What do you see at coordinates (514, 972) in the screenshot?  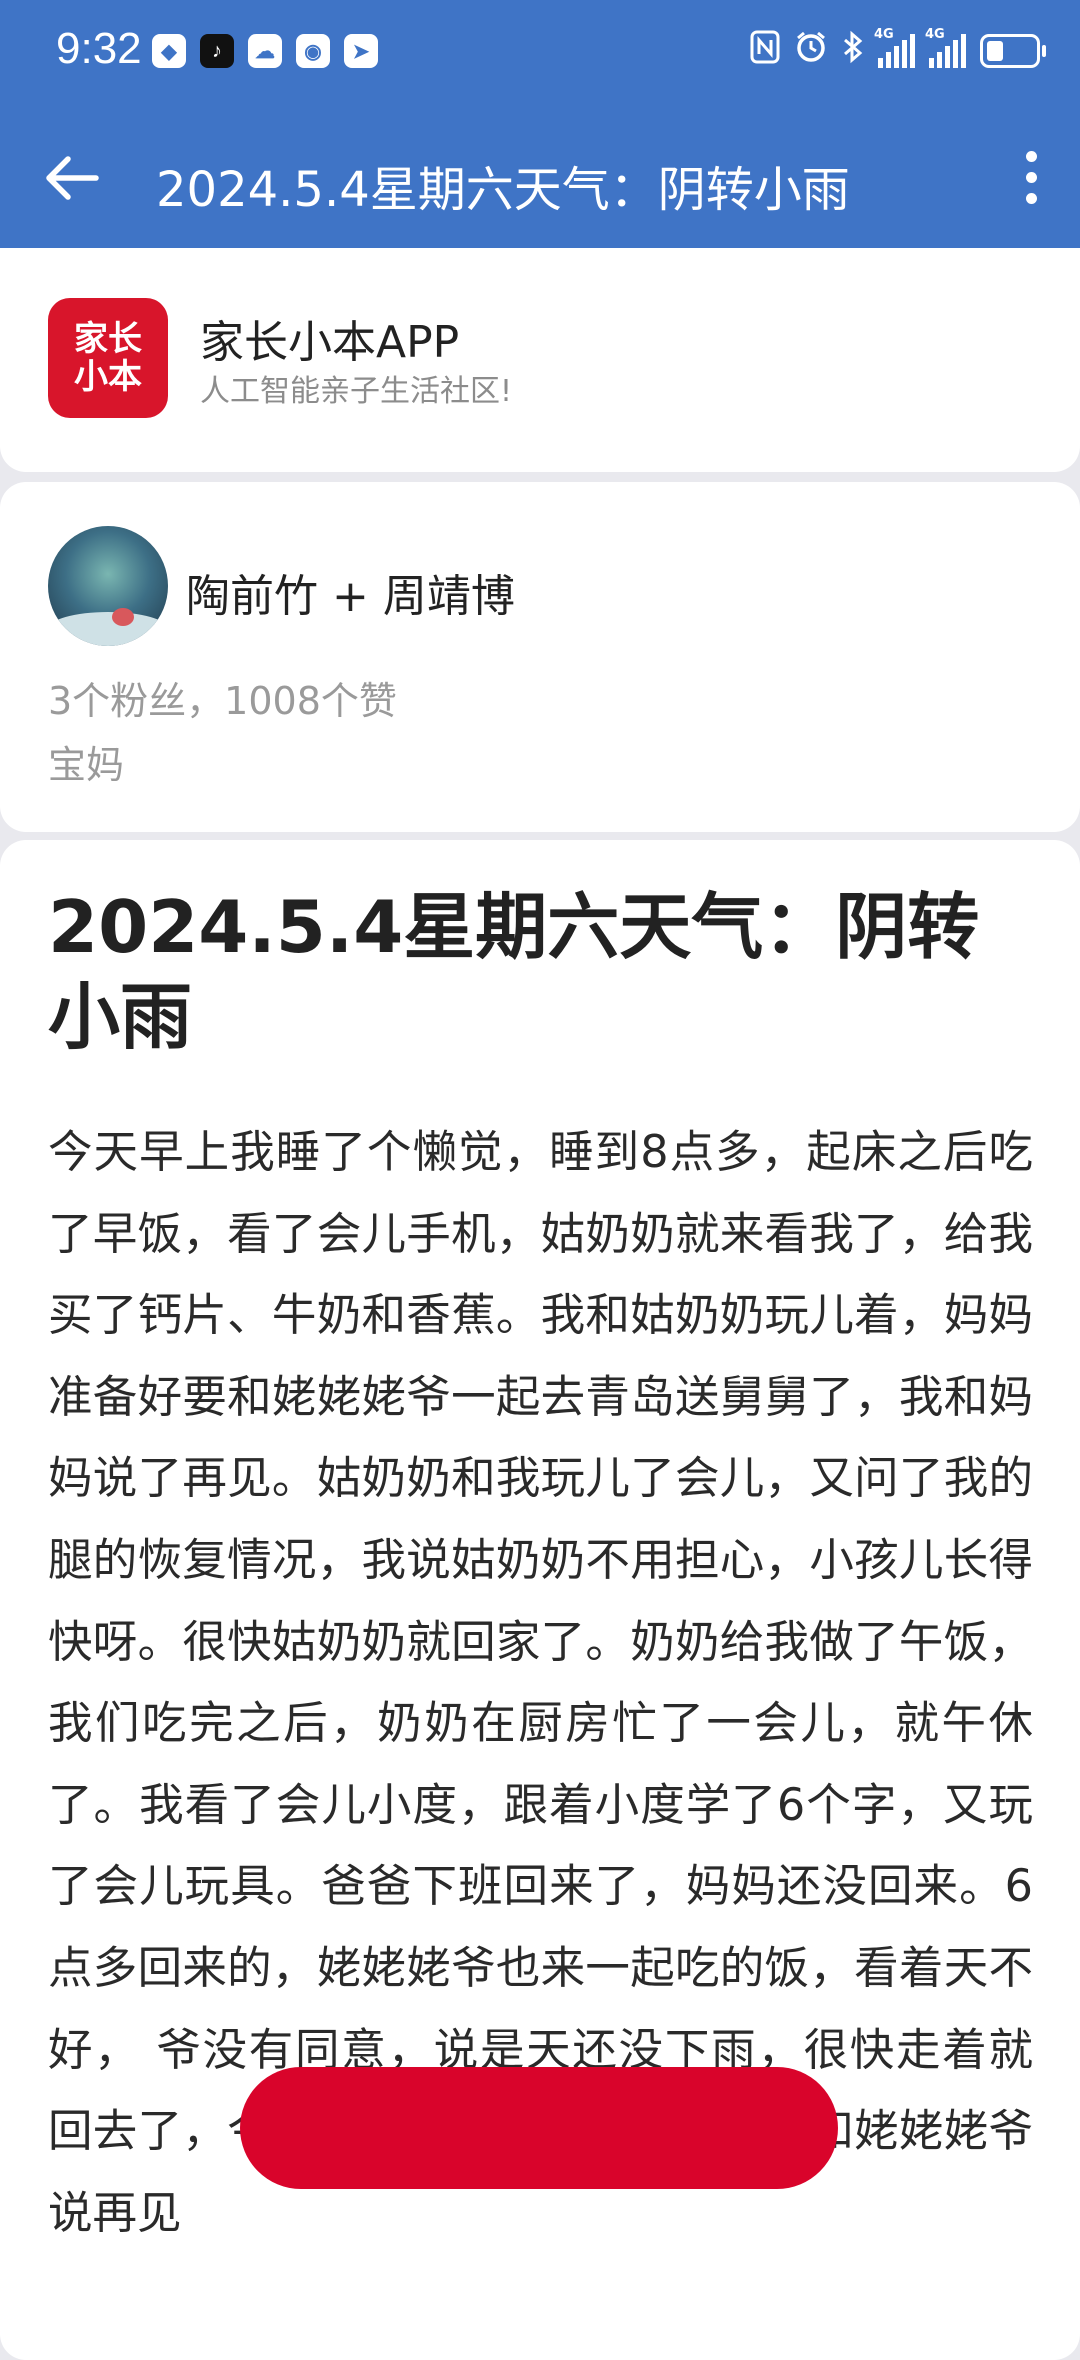 I see `article-title: 2024.5.4星期六天气：阴转小雨` at bounding box center [514, 972].